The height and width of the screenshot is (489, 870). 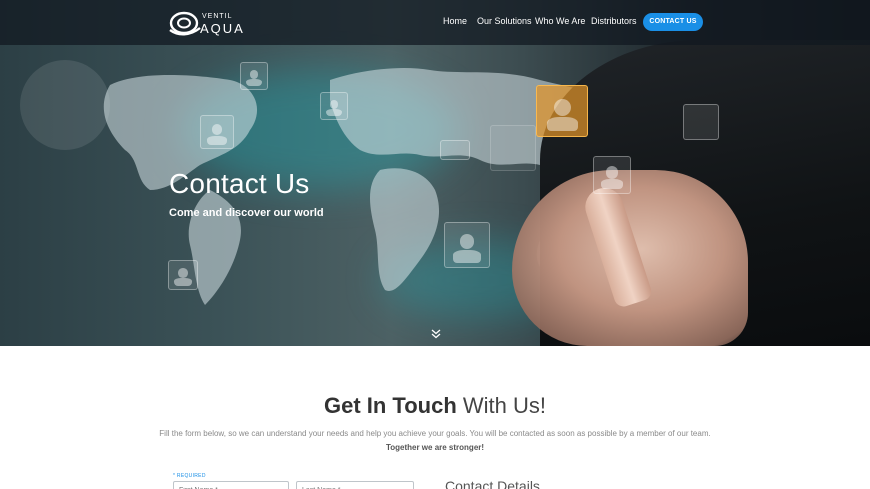 I want to click on section-title-bold: Get In Touch, so click(x=390, y=405).